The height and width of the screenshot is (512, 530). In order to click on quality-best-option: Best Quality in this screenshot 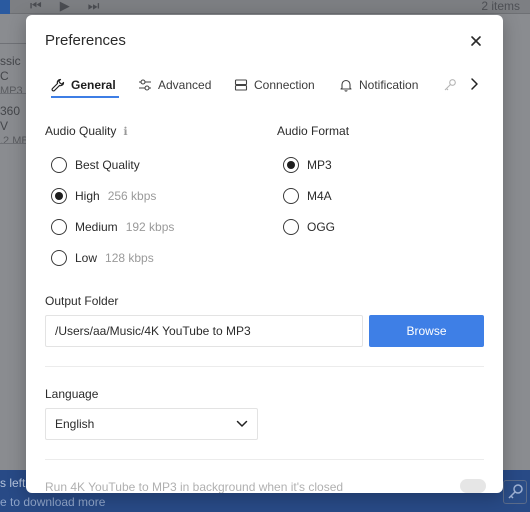, I will do `click(95, 165)`.